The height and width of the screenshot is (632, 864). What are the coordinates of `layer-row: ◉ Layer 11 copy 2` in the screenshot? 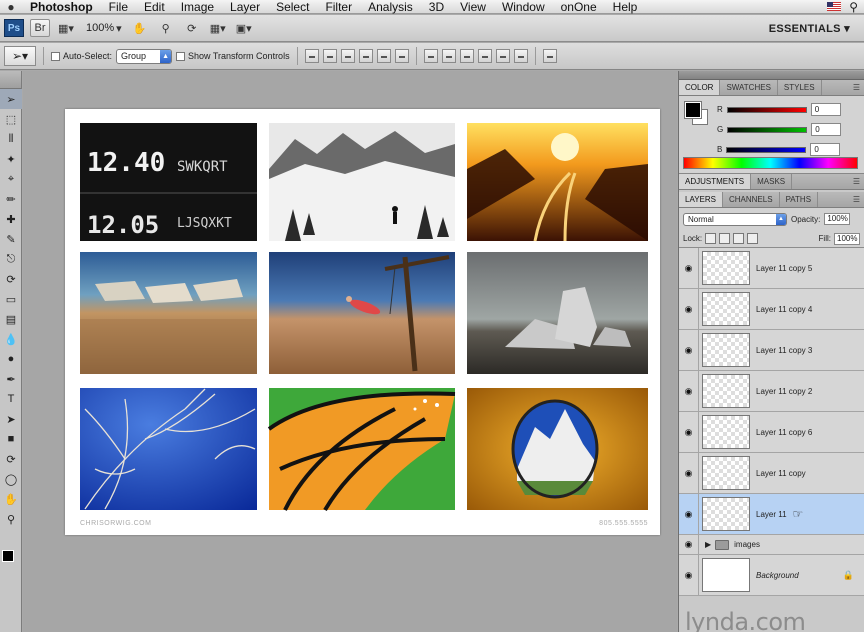 It's located at (771, 391).